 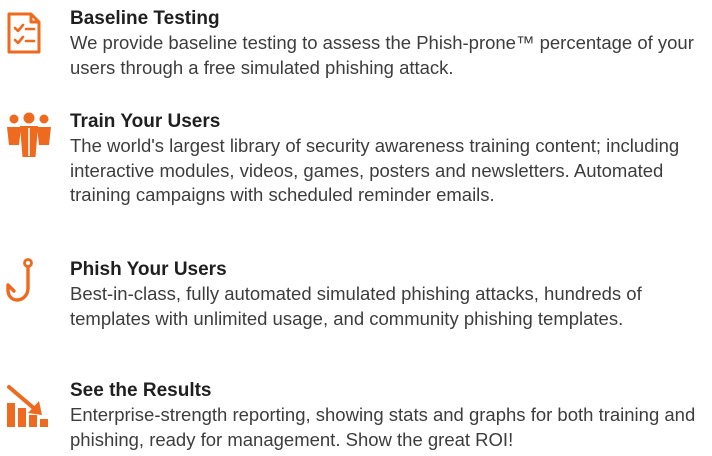 What do you see at coordinates (148, 269) in the screenshot?
I see `feature-title: Phish Your Users` at bounding box center [148, 269].